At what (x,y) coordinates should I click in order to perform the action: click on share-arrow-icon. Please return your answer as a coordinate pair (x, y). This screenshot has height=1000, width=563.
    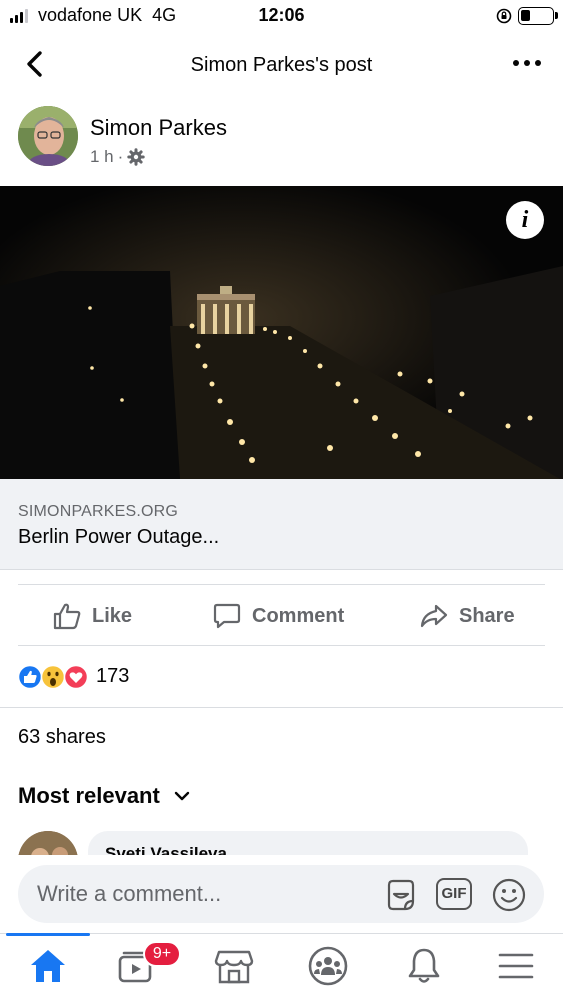
    Looking at the image, I should click on (434, 616).